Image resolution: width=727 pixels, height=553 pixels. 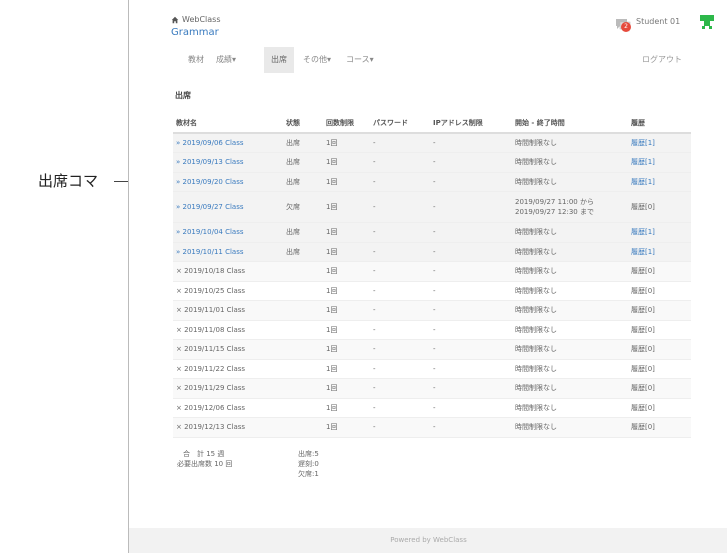 What do you see at coordinates (662, 60) in the screenshot?
I see `logout-link: ログアウト` at bounding box center [662, 60].